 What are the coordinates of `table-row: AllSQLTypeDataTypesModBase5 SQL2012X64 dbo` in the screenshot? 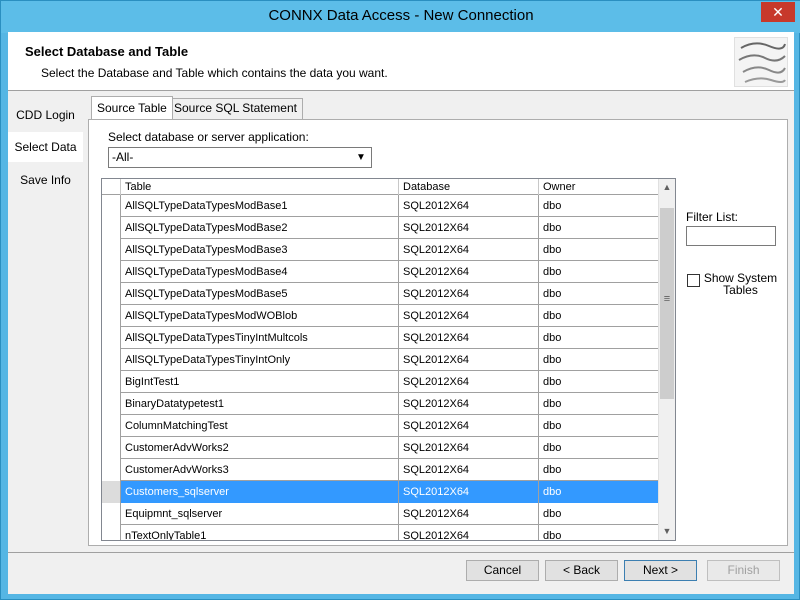 It's located at (381, 294).